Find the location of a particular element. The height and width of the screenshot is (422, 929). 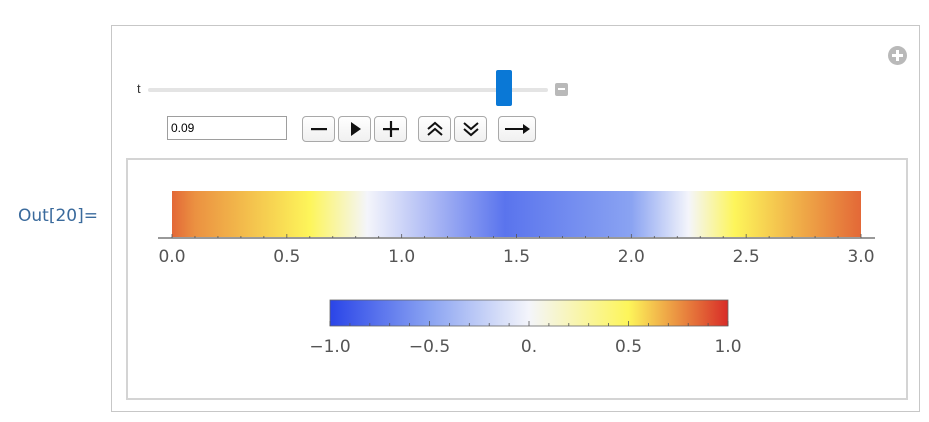

decrement-button is located at coordinates (318, 129).